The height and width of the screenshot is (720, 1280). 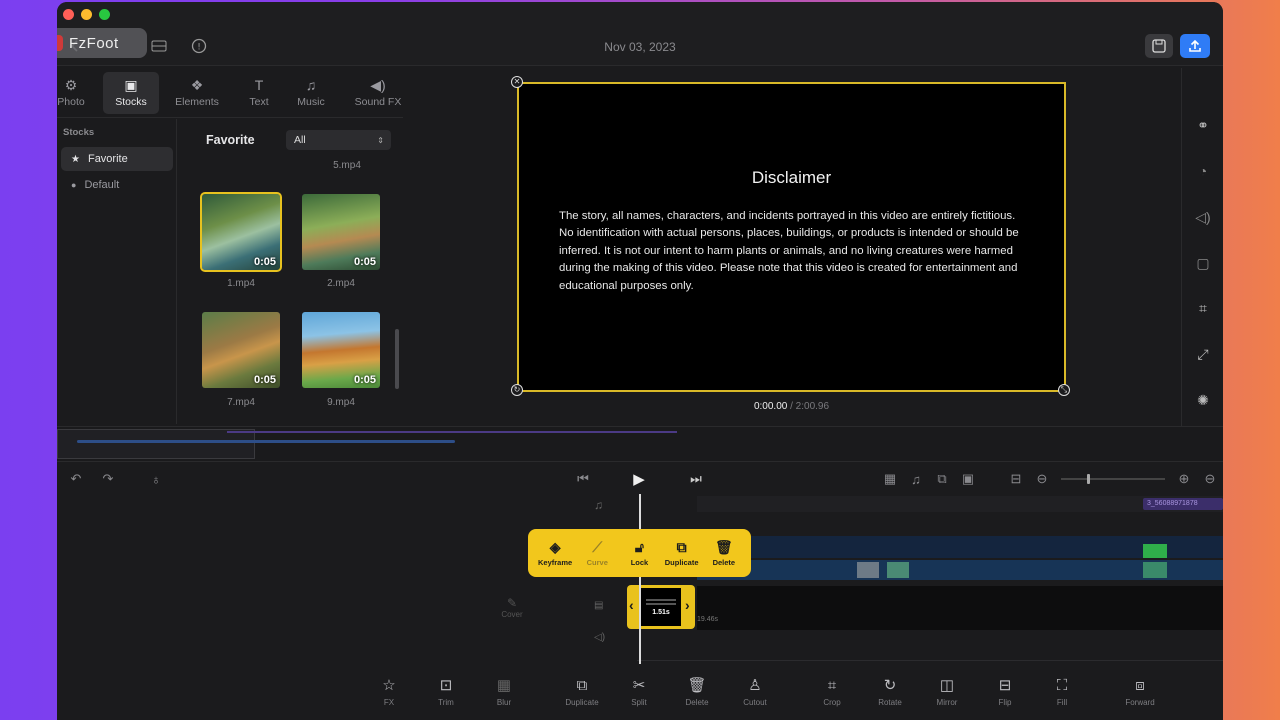 I want to click on fit-button: ⤢, so click(x=1203, y=354).